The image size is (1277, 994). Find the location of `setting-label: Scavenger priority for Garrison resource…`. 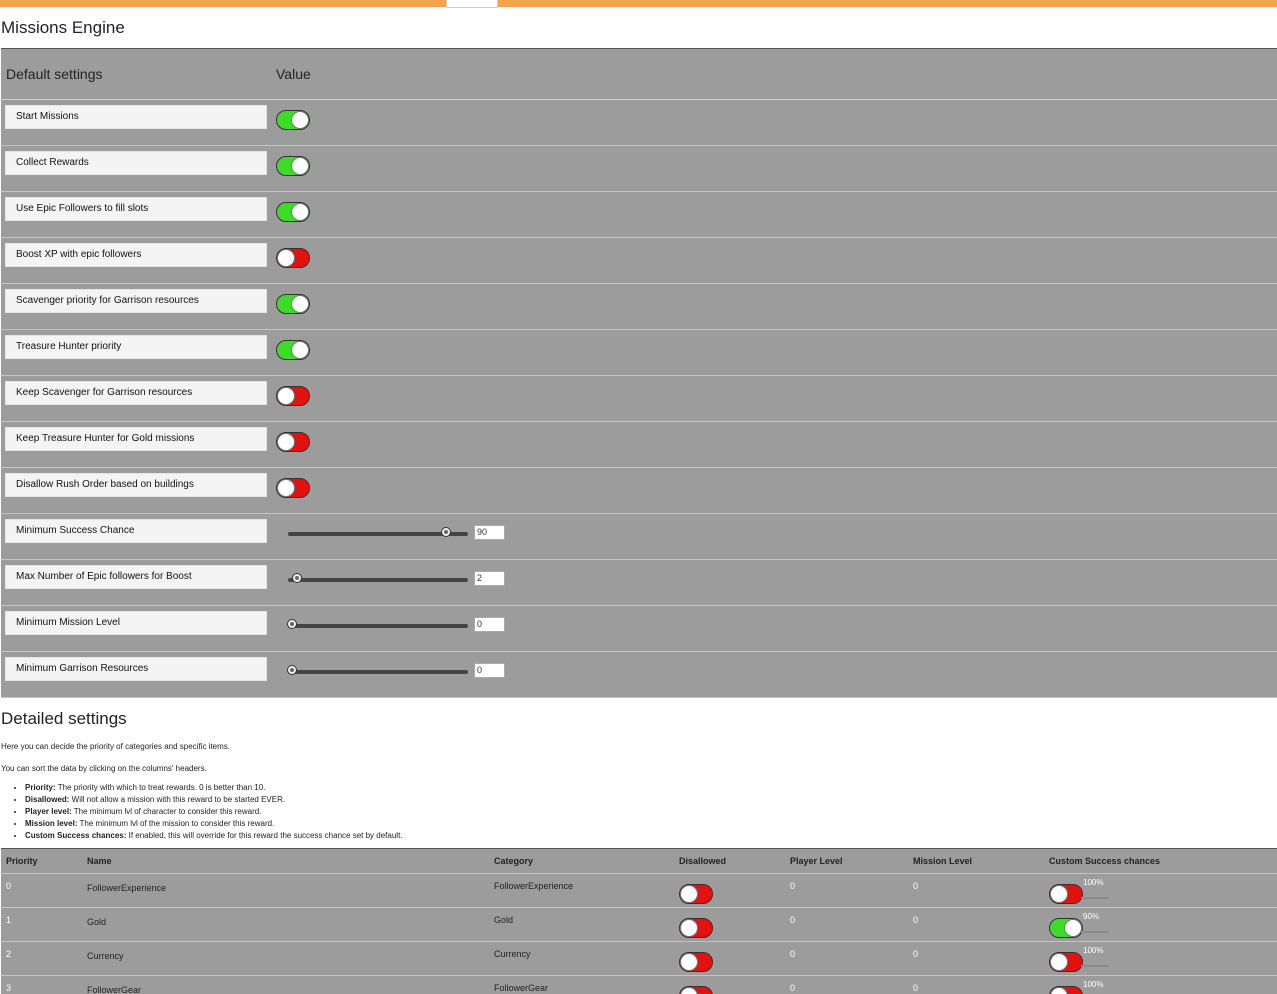

setting-label: Scavenger priority for Garrison resource… is located at coordinates (136, 301).